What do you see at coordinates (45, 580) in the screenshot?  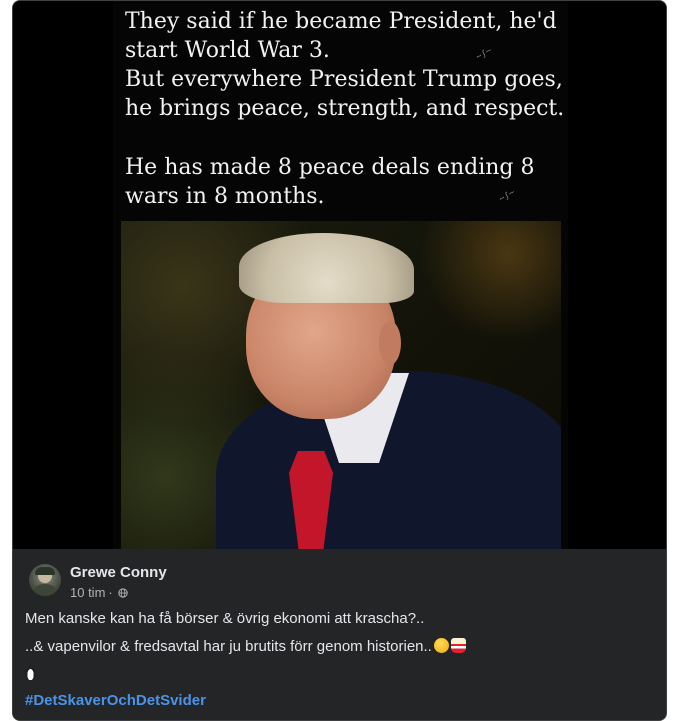 I see `avatar` at bounding box center [45, 580].